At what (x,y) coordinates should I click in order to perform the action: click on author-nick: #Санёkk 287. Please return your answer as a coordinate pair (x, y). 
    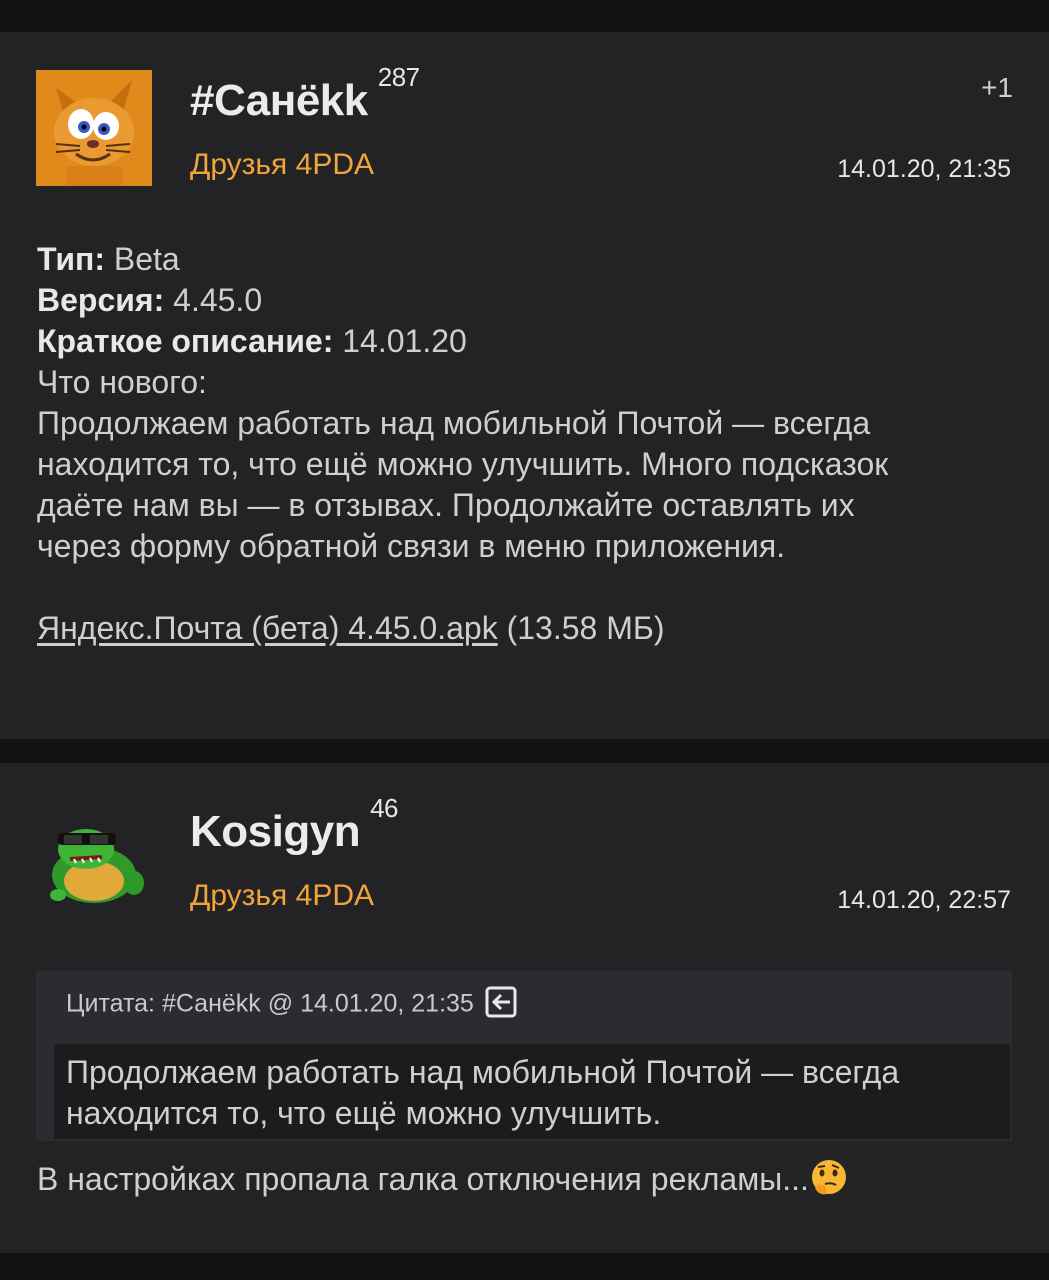
    Looking at the image, I should click on (305, 94).